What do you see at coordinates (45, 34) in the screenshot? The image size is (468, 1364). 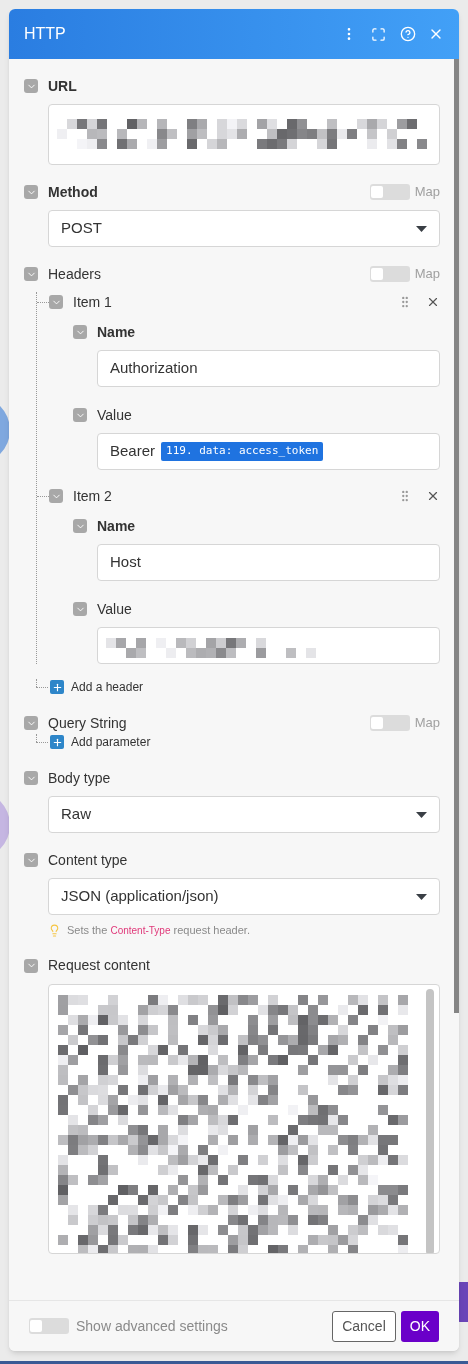 I see `window-title: HTTP` at bounding box center [45, 34].